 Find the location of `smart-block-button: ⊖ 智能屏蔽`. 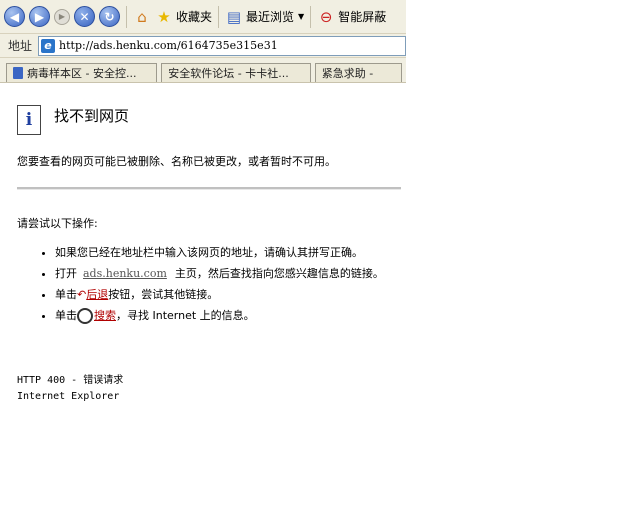

smart-block-button: ⊖ 智能屏蔽 is located at coordinates (351, 17).